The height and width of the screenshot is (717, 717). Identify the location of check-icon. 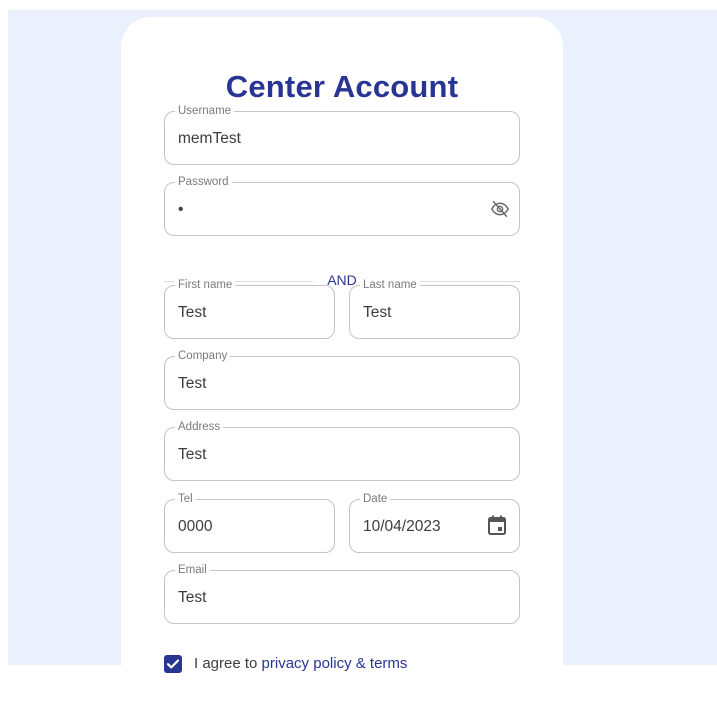
(173, 664).